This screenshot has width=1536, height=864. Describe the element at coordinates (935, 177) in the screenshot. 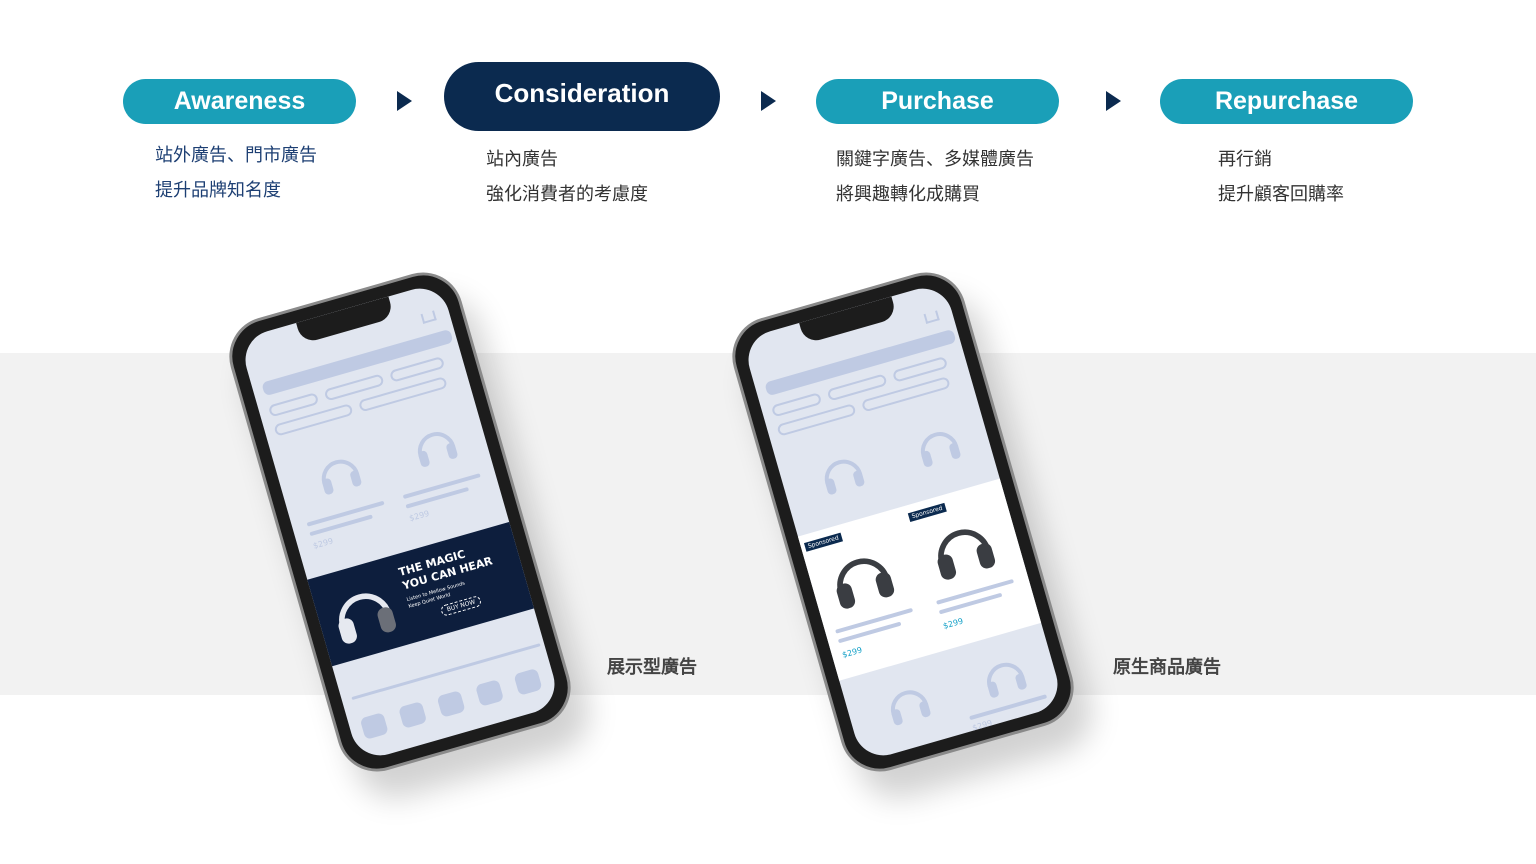

I see `stage-description: 關鍵字廣告、多媒體廣告 將興趣轉化成購買` at that location.